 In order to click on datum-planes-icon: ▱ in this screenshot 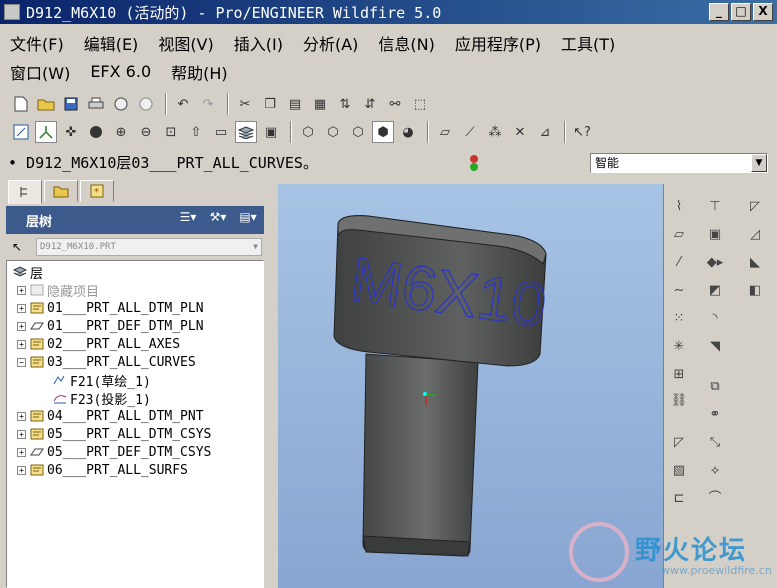, I will do `click(445, 132)`.